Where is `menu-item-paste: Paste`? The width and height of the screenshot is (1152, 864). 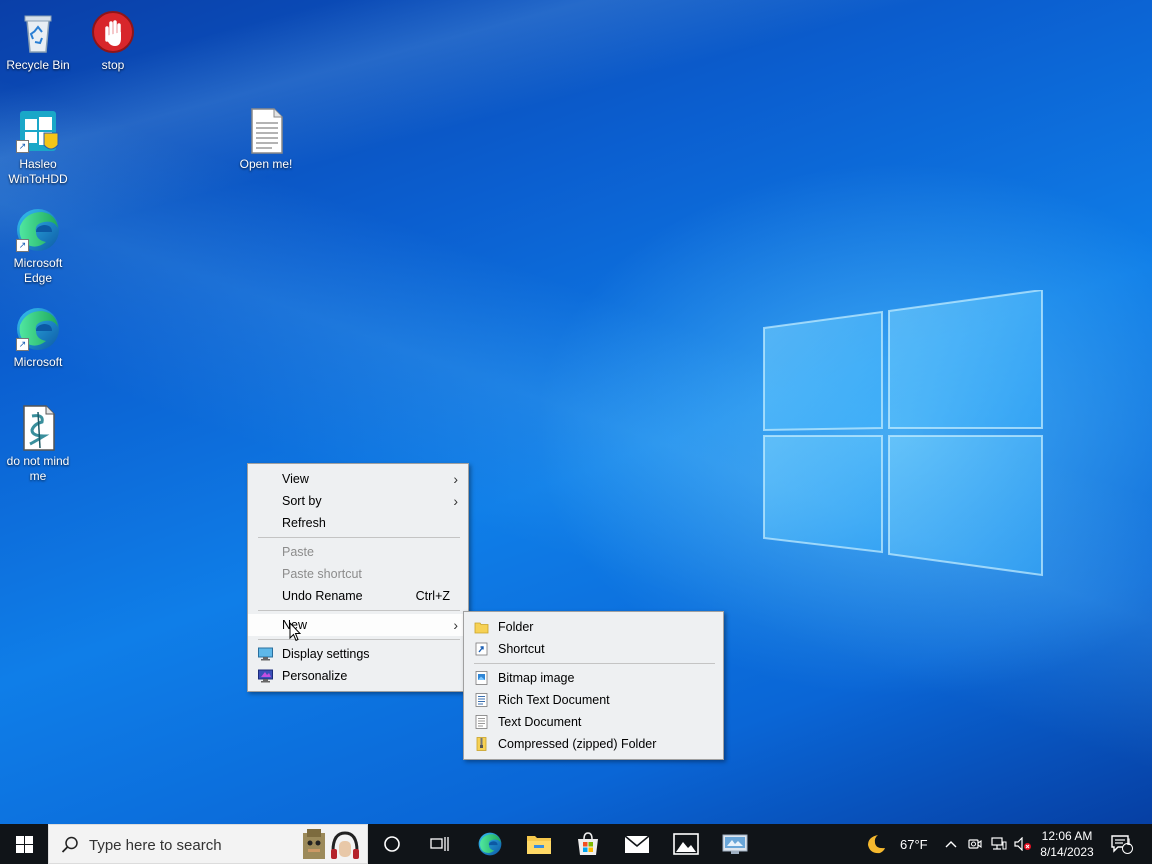 menu-item-paste: Paste is located at coordinates (358, 552).